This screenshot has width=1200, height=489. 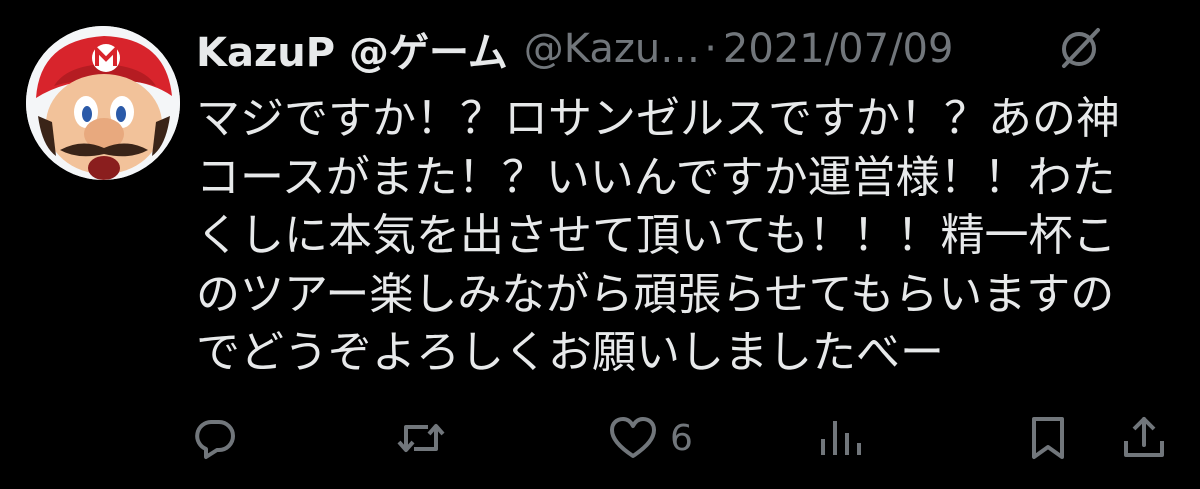 I want to click on like-button: 6, so click(x=650, y=438).